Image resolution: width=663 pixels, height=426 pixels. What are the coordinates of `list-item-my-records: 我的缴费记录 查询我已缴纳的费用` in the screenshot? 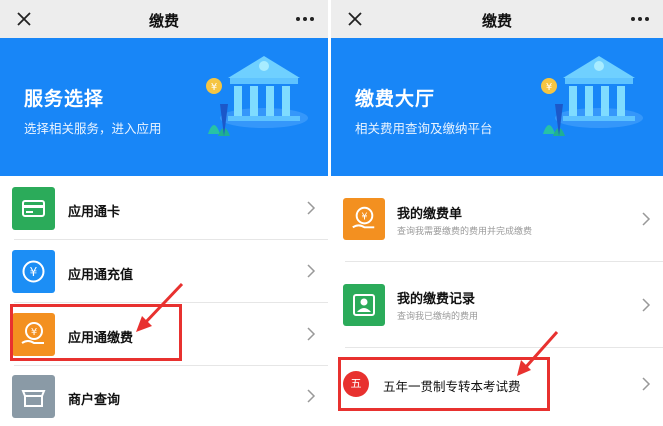 It's located at (497, 305).